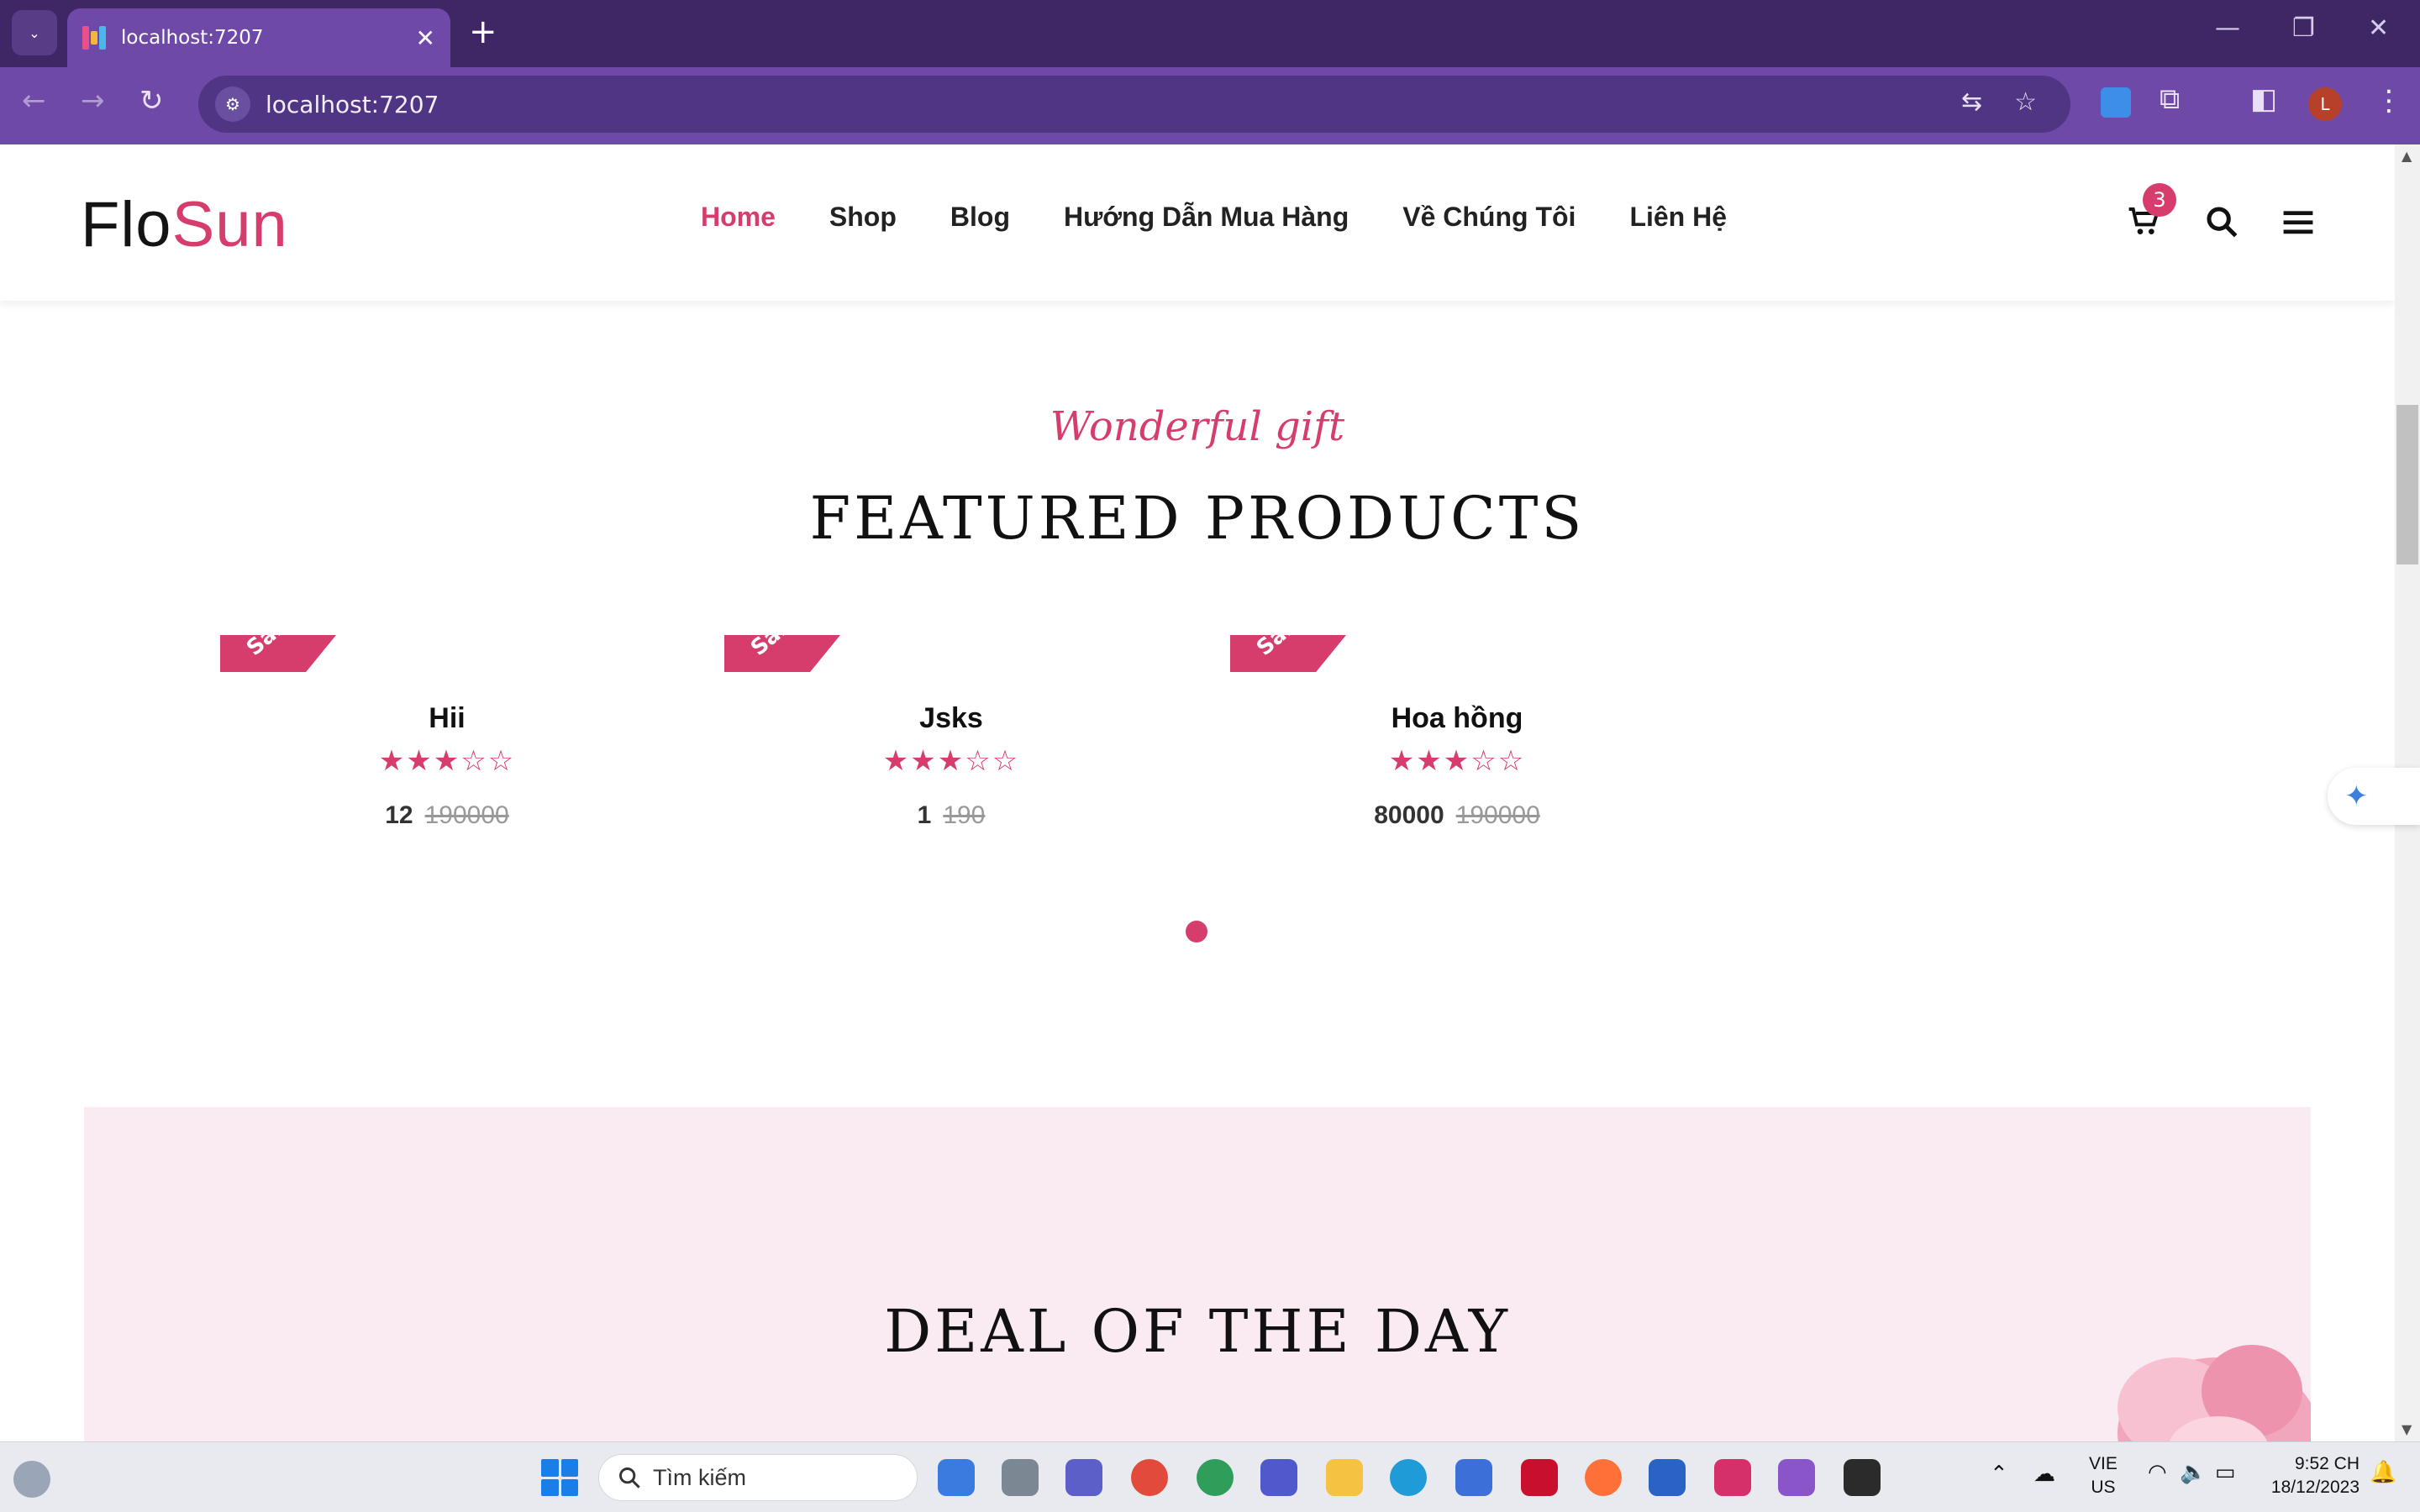 The width and height of the screenshot is (2420, 1512). What do you see at coordinates (1457, 815) in the screenshot?
I see `product-price: 80000 190000` at bounding box center [1457, 815].